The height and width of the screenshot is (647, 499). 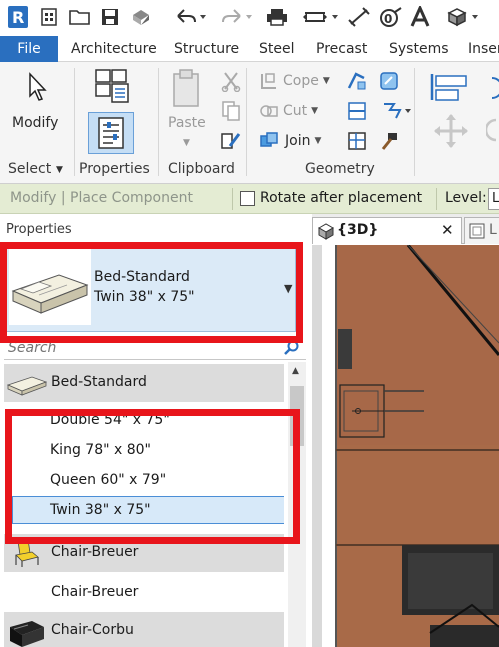 What do you see at coordinates (59, 170) in the screenshot?
I see `select-dropdown-icon: ▼` at bounding box center [59, 170].